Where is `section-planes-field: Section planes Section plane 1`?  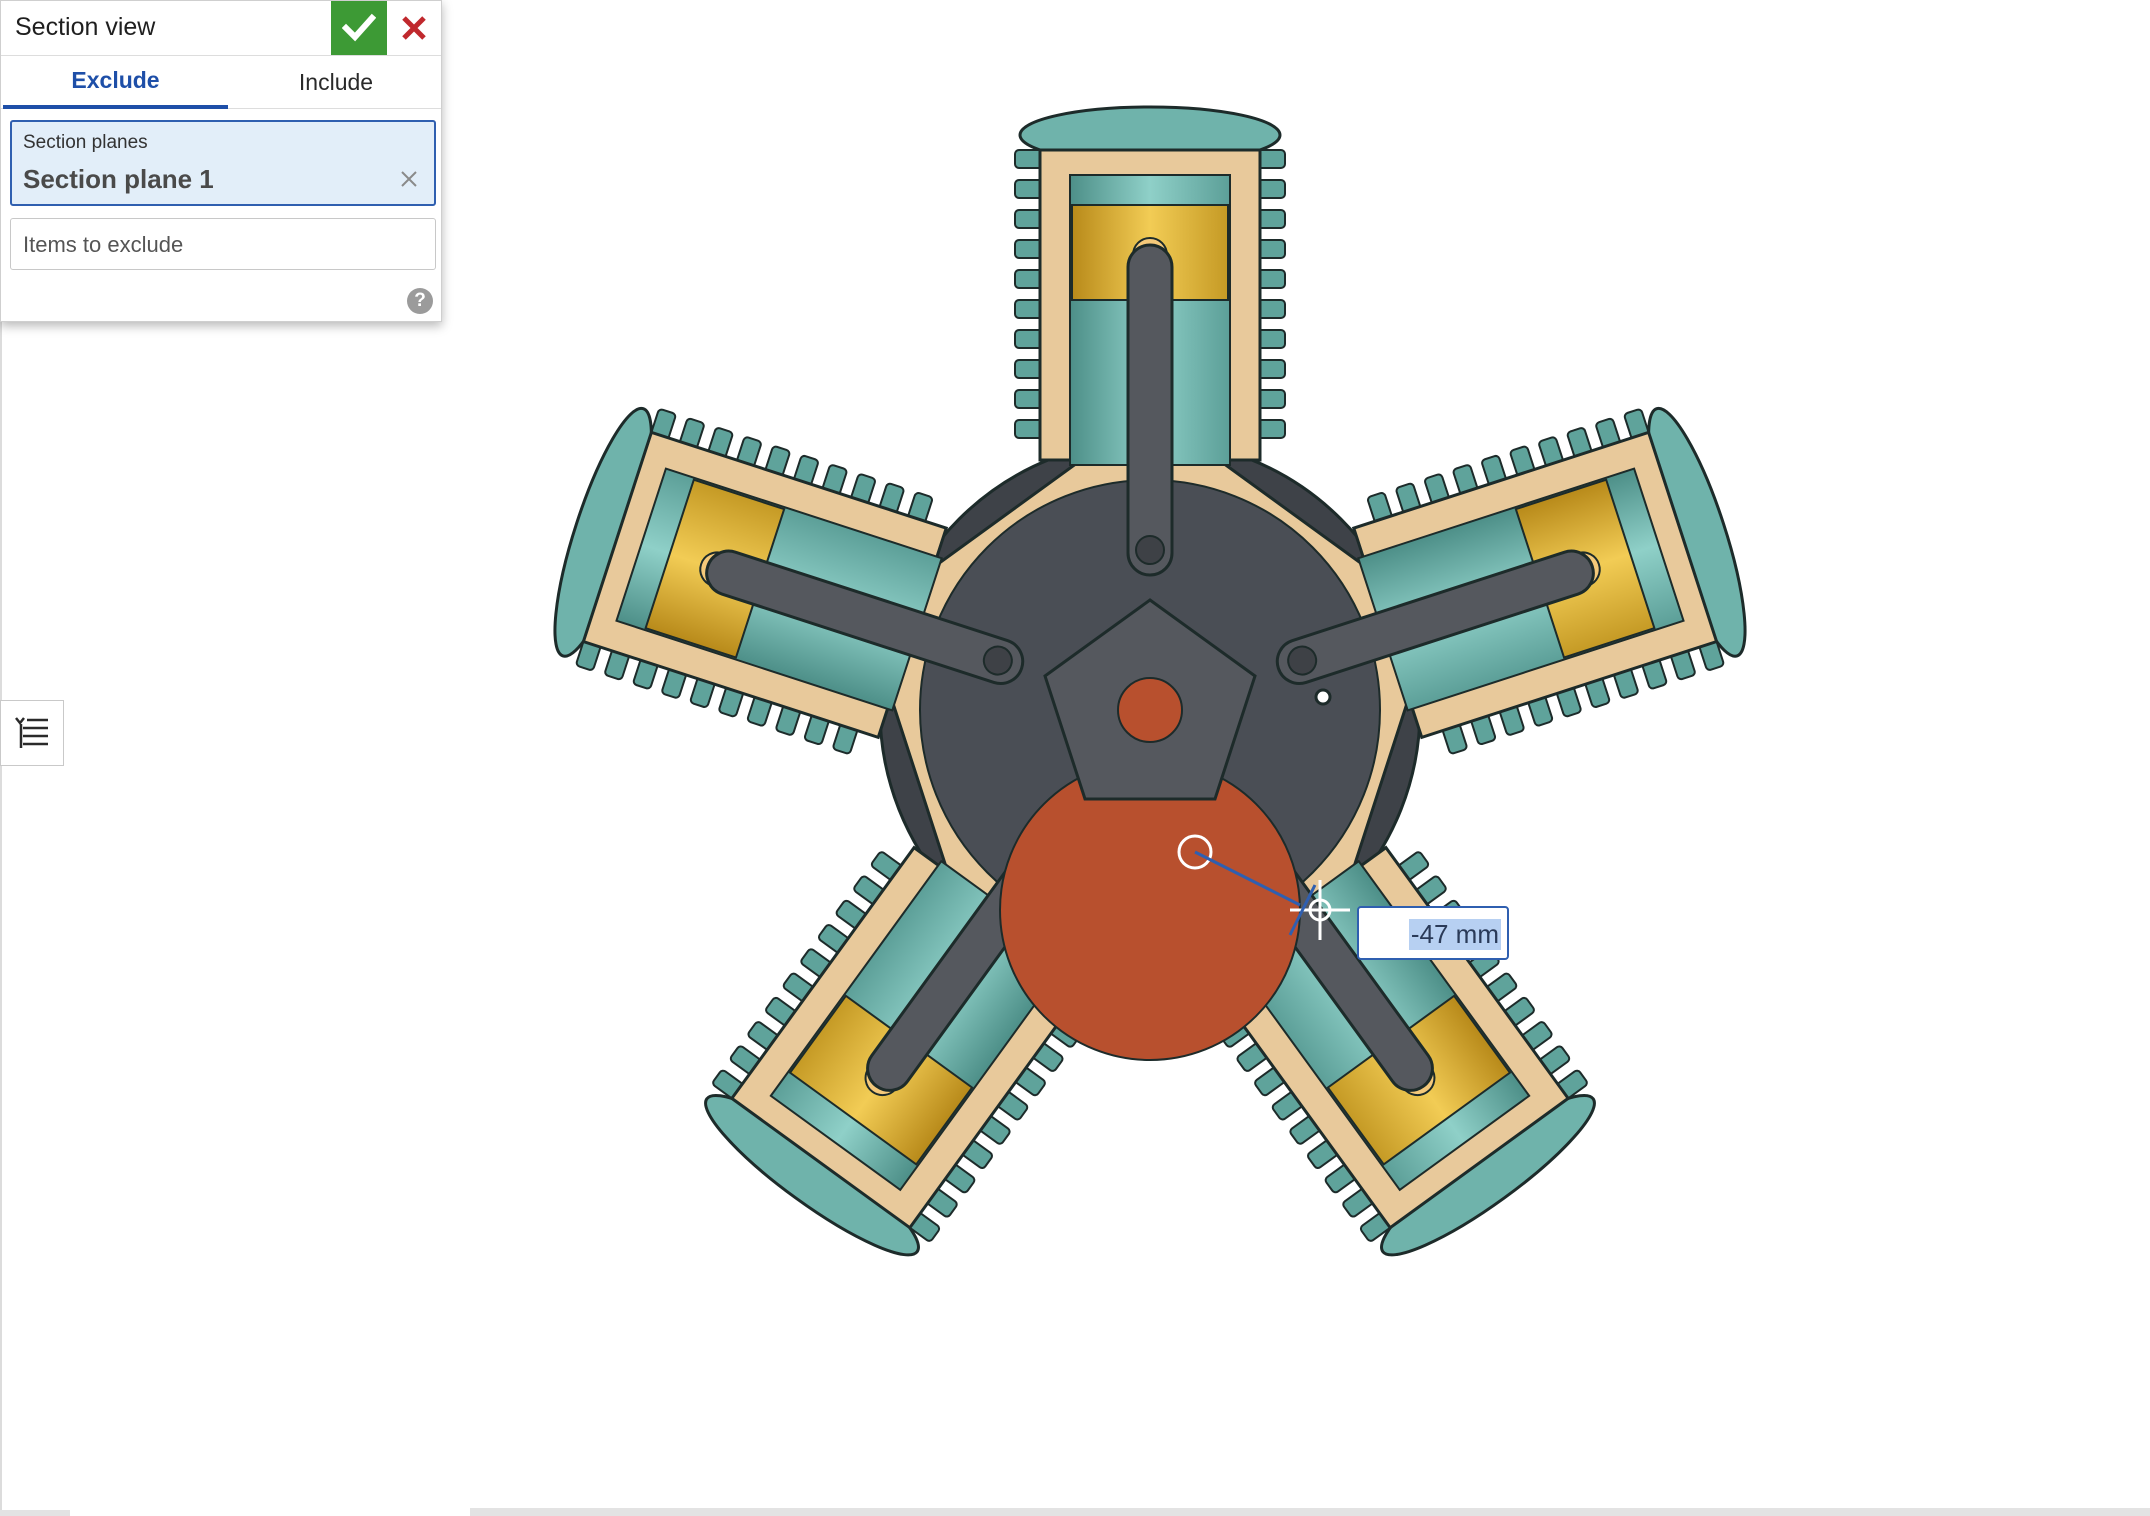 section-planes-field: Section planes Section plane 1 is located at coordinates (223, 163).